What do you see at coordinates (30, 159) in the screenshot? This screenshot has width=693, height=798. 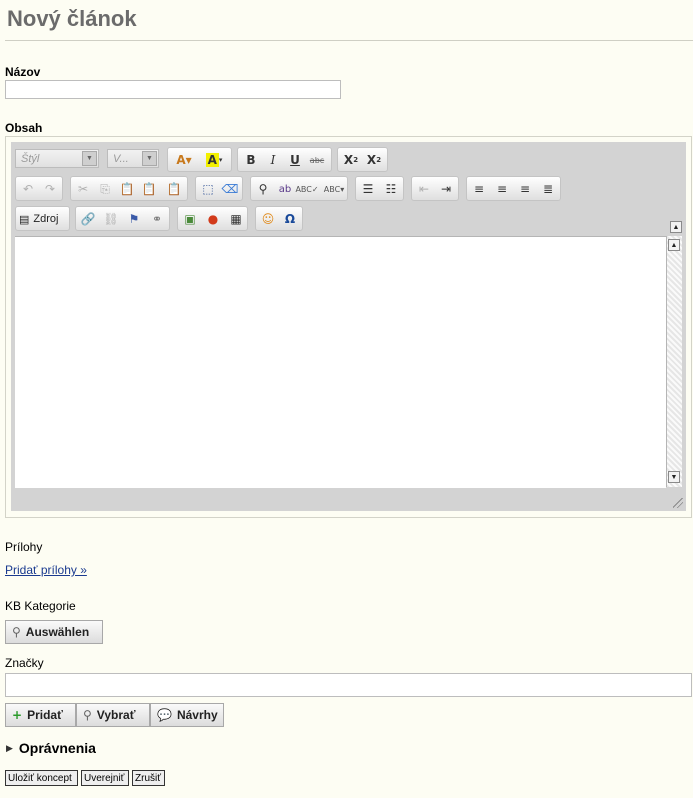 I see `style-combo-label: Štýl` at bounding box center [30, 159].